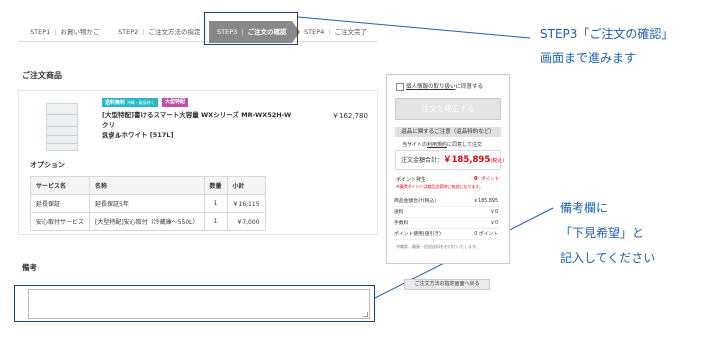  Describe the element at coordinates (414, 27) in the screenshot. I see `top-callout-line` at that location.